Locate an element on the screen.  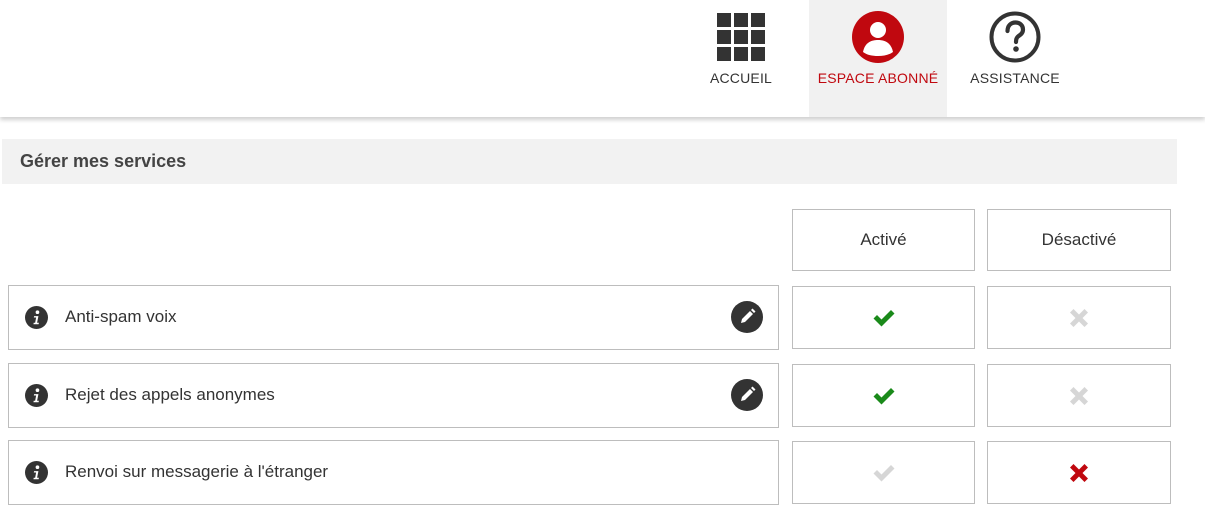
service-row-rejet-anonymes: Rejet des appels anonymes is located at coordinates (393, 395).